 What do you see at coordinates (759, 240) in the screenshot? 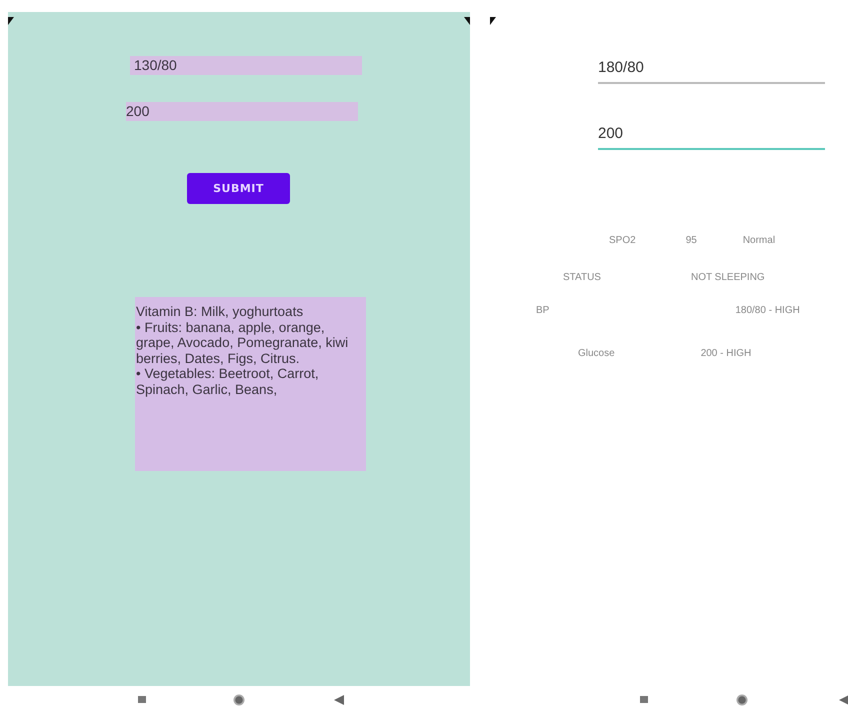
I see `reading-value: Normal` at bounding box center [759, 240].